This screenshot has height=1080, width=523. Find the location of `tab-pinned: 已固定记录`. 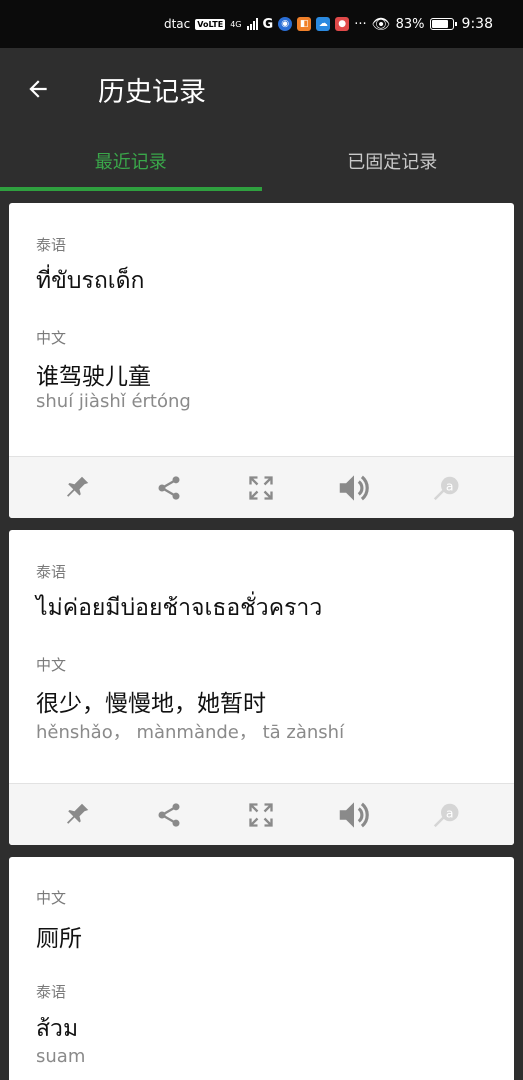

tab-pinned: 已固定记录 is located at coordinates (392, 160).